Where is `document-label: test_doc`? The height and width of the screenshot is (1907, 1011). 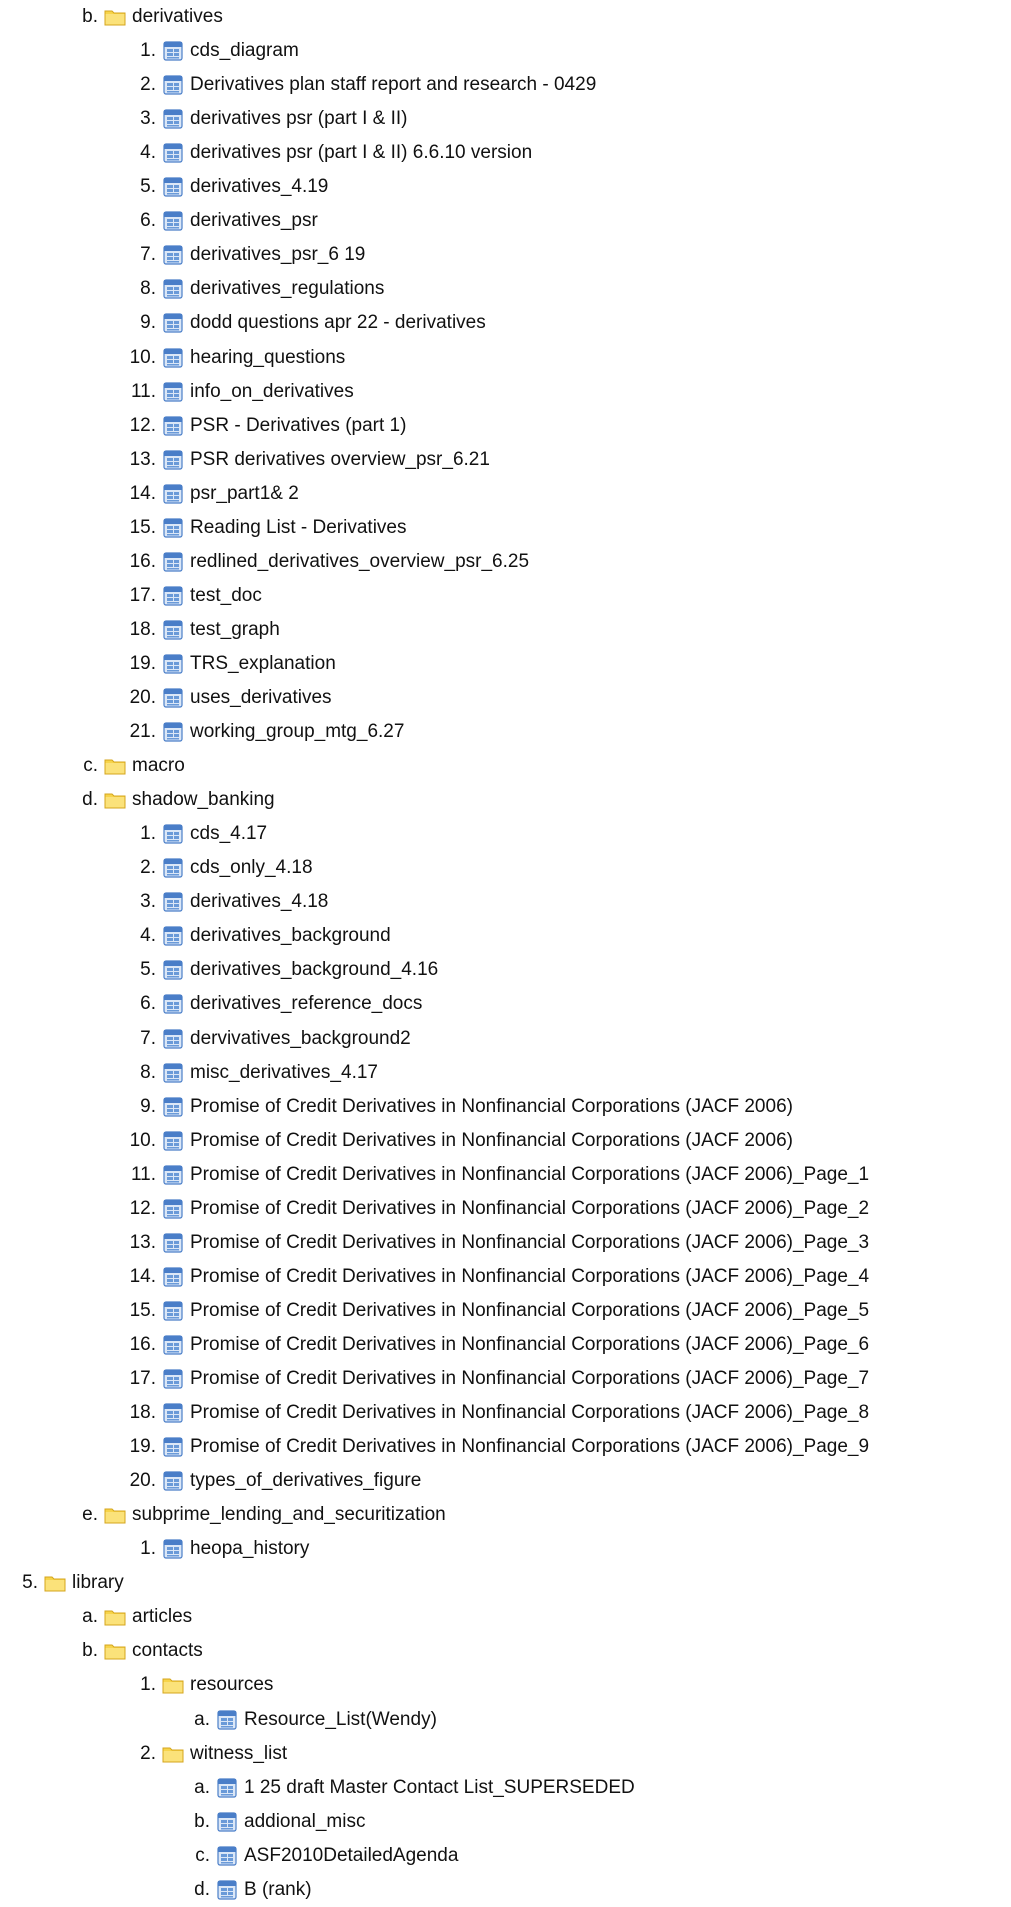 document-label: test_doc is located at coordinates (226, 596).